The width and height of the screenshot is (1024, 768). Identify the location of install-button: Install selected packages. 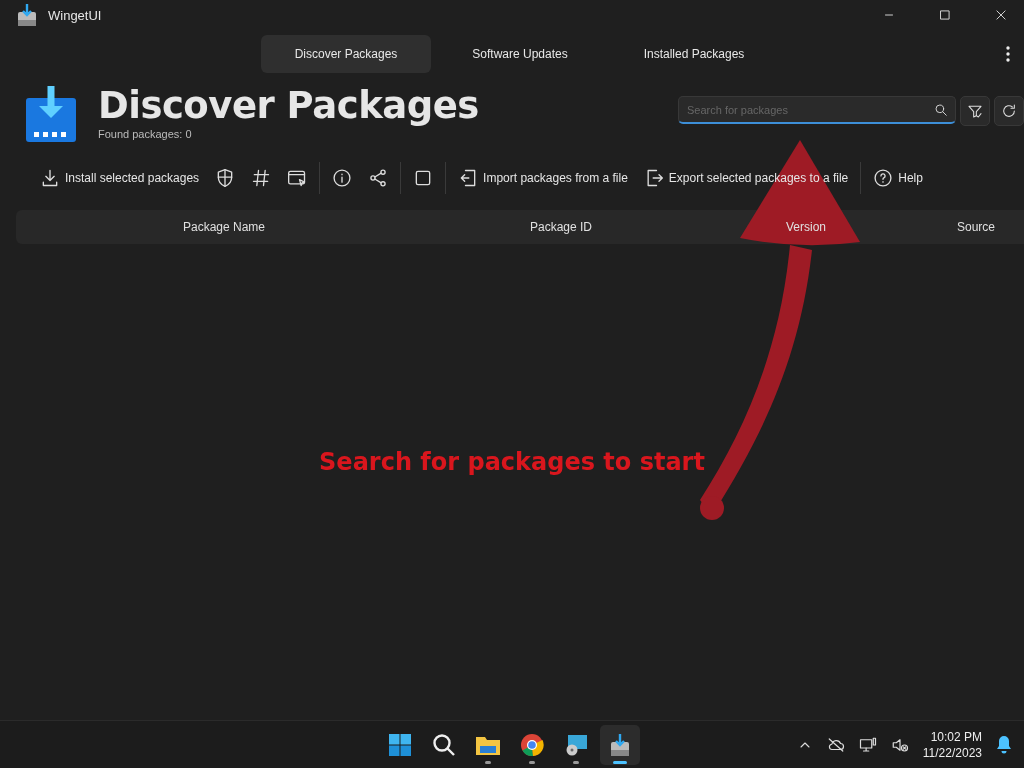
(120, 178).